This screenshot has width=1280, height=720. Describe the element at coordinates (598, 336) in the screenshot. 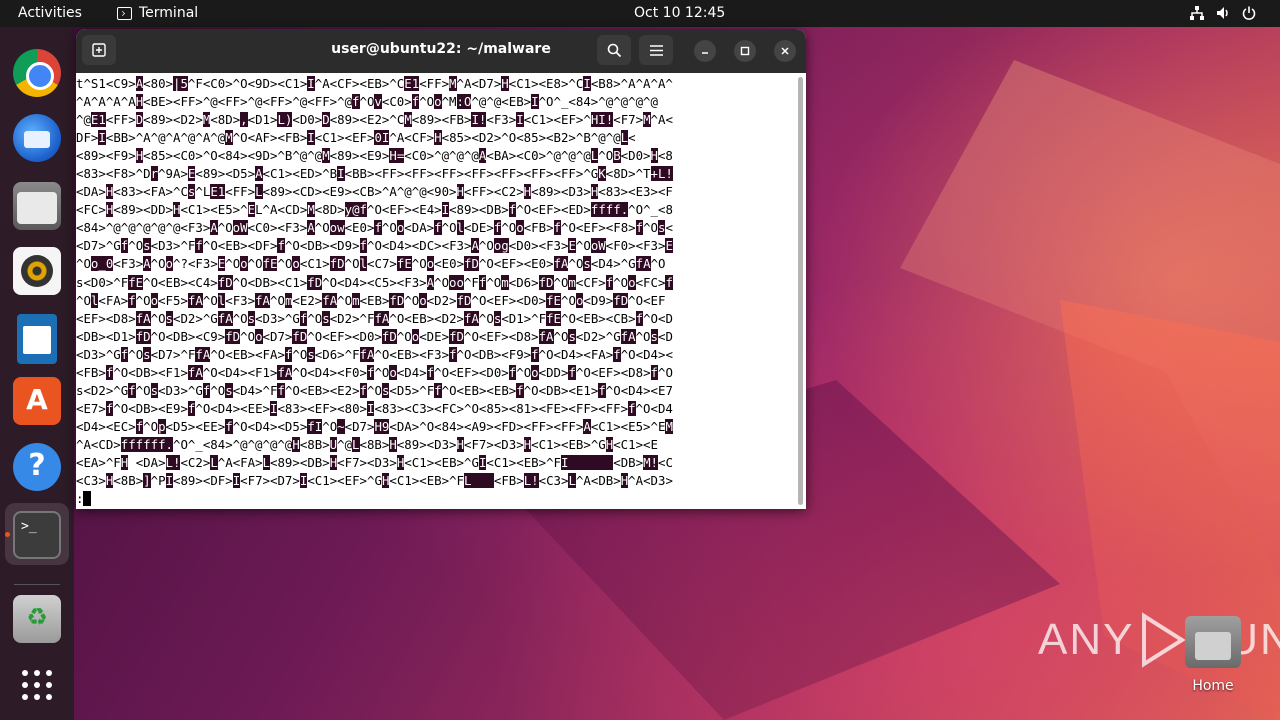

I see `terminal-text: <D2>^G` at that location.